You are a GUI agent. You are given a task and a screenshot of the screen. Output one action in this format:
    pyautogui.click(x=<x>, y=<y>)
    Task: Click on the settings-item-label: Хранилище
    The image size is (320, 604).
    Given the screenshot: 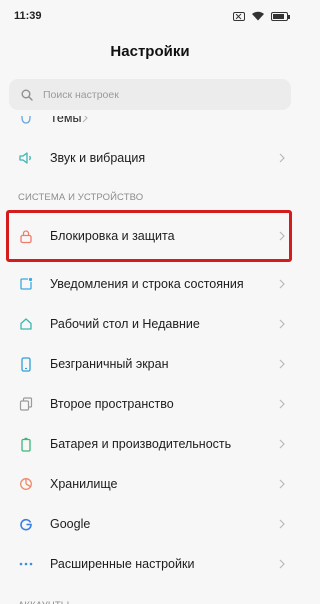 What is the action you would take?
    pyautogui.click(x=84, y=484)
    